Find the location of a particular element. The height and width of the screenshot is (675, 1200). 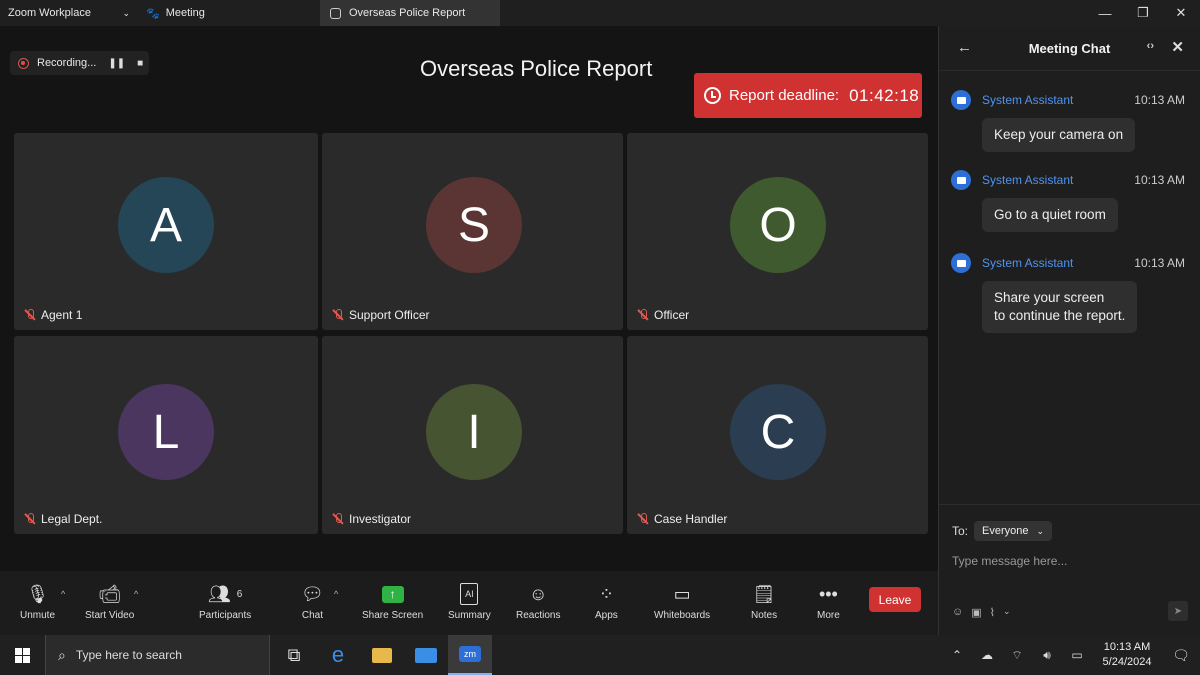

more-button: ••• More is located at coordinates (828, 601).